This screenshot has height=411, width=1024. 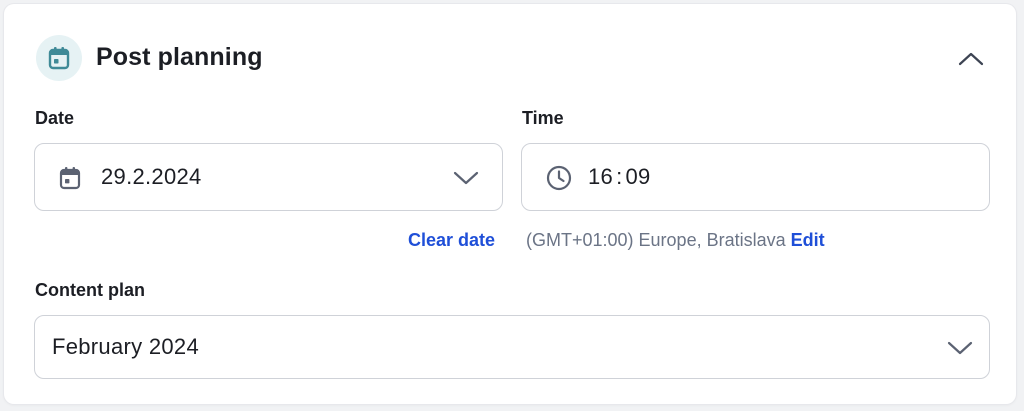 I want to click on date-value: 29.2.2024, so click(x=151, y=176).